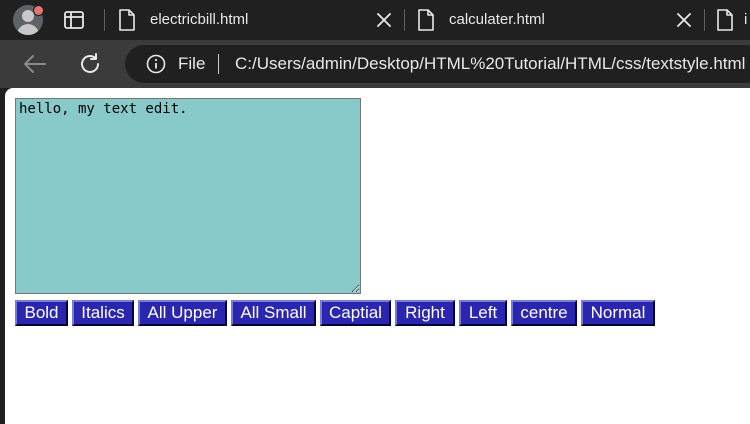  Describe the element at coordinates (74, 20) in the screenshot. I see `tab-search-icon` at that location.